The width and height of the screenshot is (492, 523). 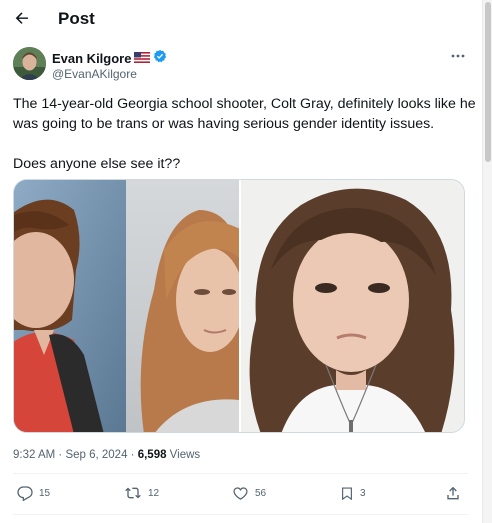 I want to click on share-icon, so click(x=453, y=493).